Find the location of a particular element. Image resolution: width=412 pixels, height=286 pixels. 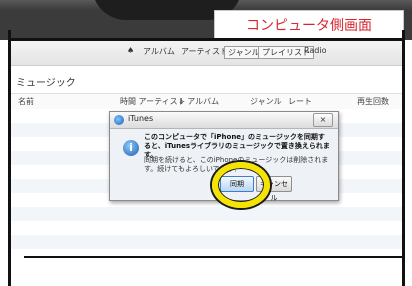

screen-label: コンピュータ側画面 is located at coordinates (309, 26).